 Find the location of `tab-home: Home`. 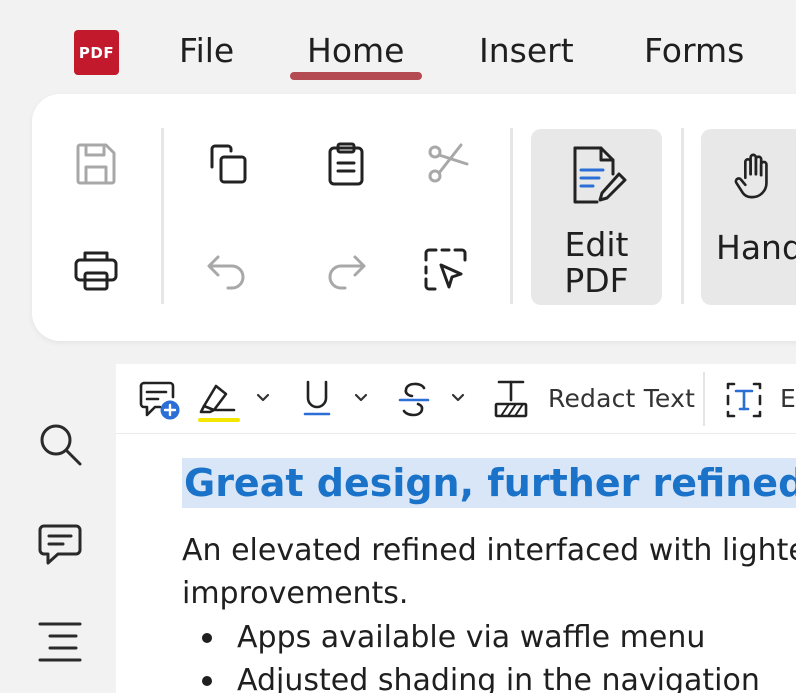

tab-home: Home is located at coordinates (355, 50).